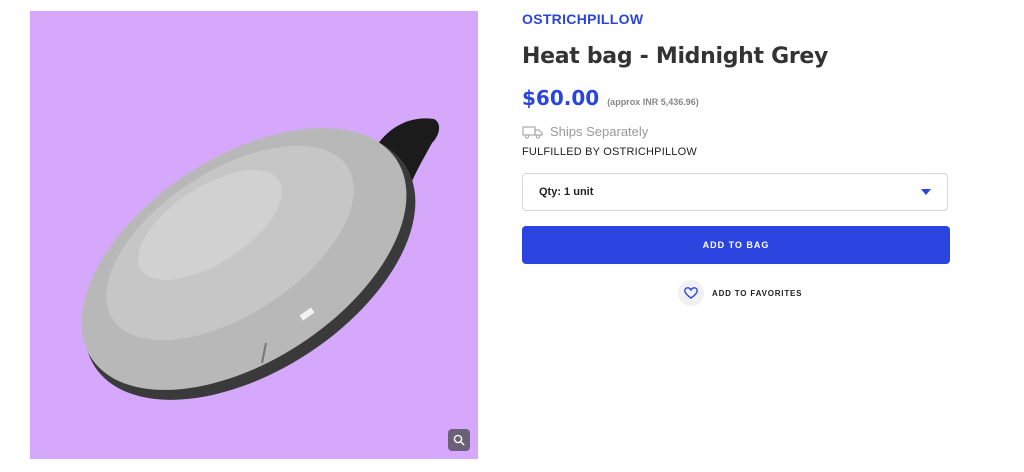  I want to click on price-row: $60.00 (approx INR 5,436.96), so click(610, 98).